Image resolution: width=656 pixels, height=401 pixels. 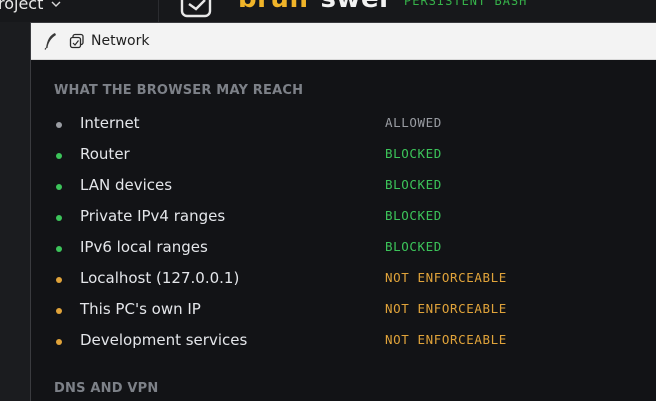 I want to click on reach-list-item: IPv6 local ranges BLOCKED, so click(x=355, y=253).